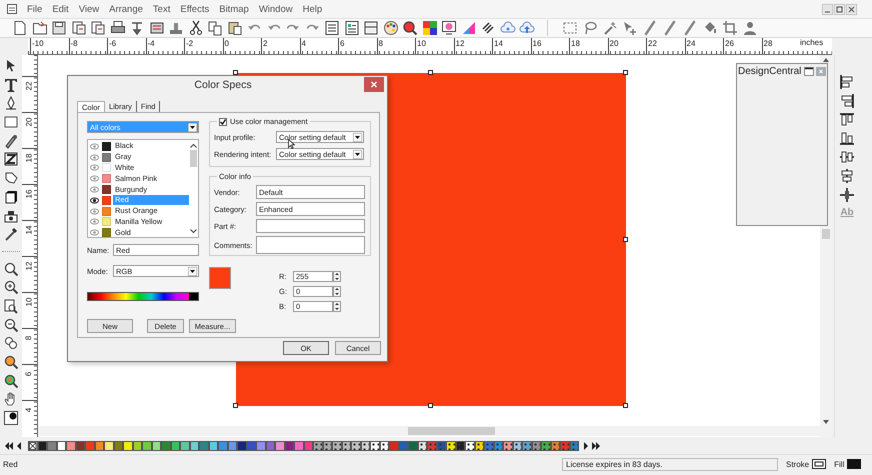  I want to click on person-icon, so click(750, 28).